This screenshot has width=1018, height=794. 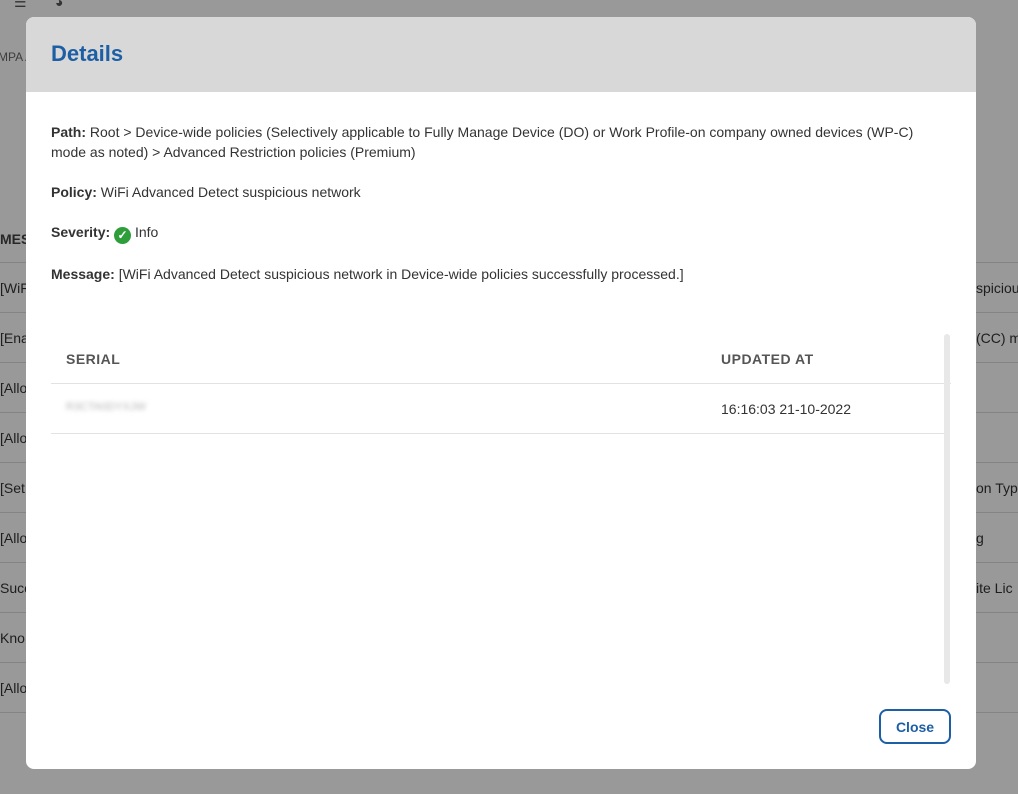 I want to click on severity-value: Info, so click(x=146, y=232).